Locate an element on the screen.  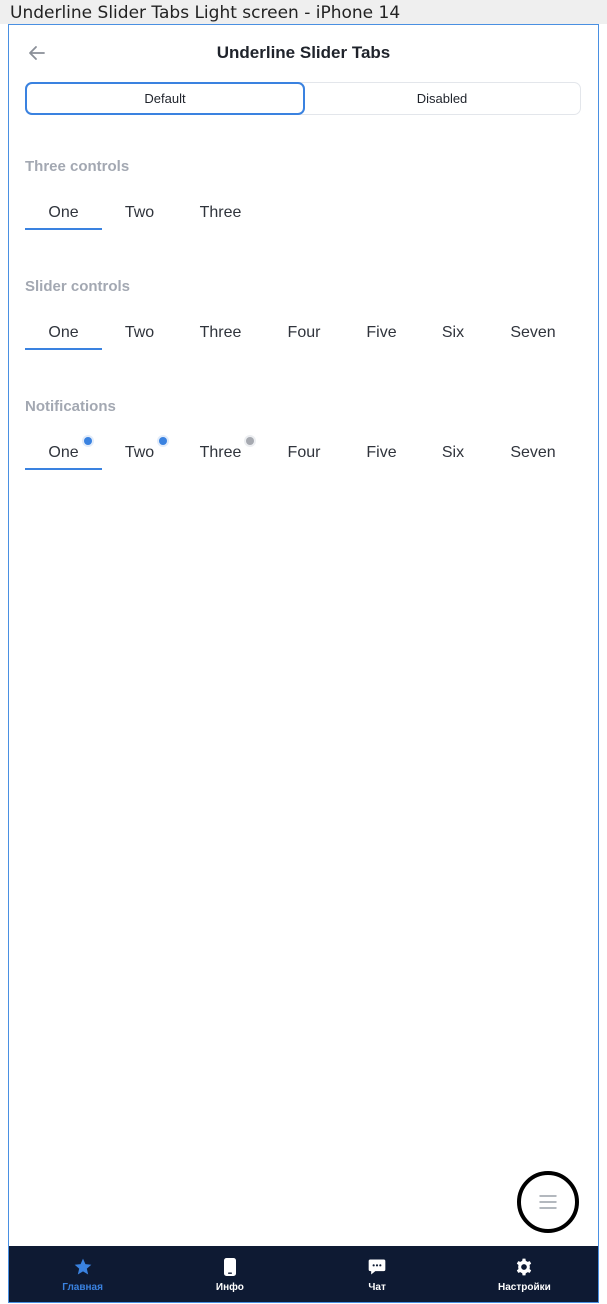
header: Underline Slider Tabs is located at coordinates (303, 54).